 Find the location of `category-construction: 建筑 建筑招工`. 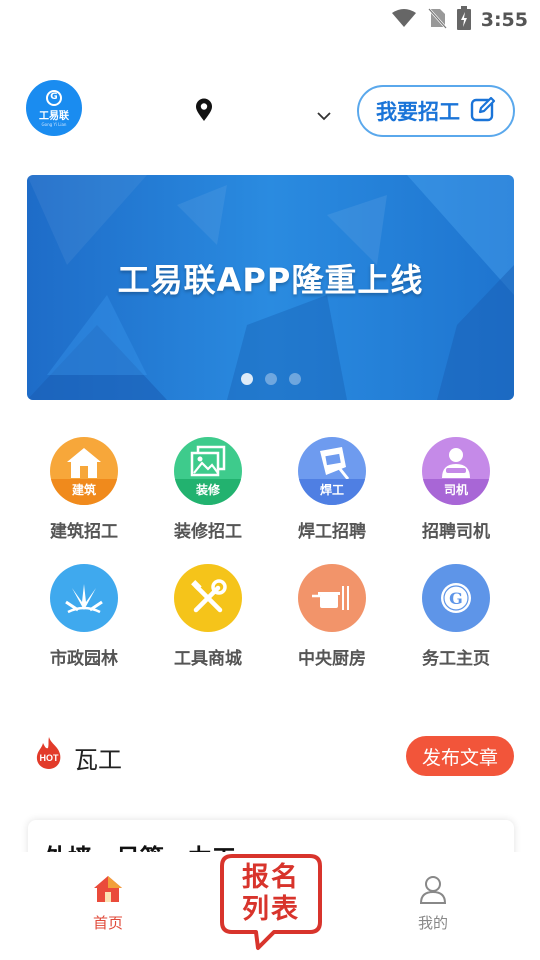

category-construction: 建筑 建筑招工 is located at coordinates (84, 489).